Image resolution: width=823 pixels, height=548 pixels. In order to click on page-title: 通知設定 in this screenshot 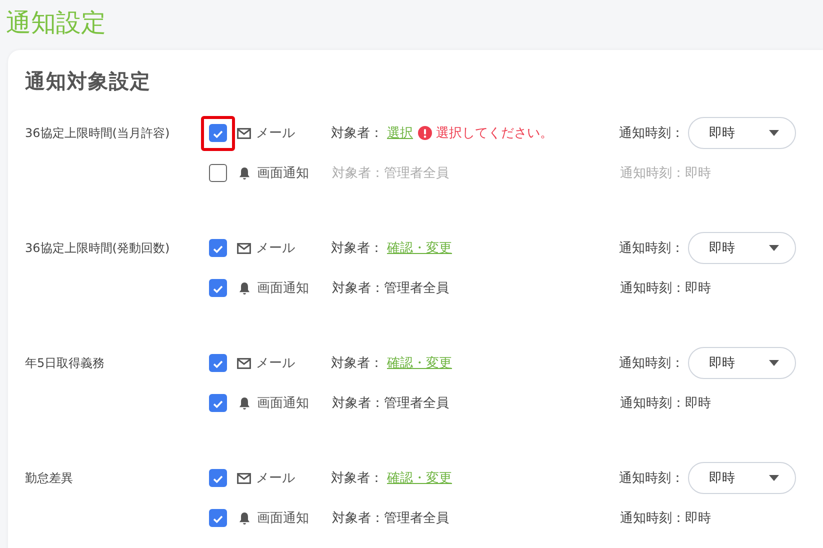, I will do `click(56, 23)`.